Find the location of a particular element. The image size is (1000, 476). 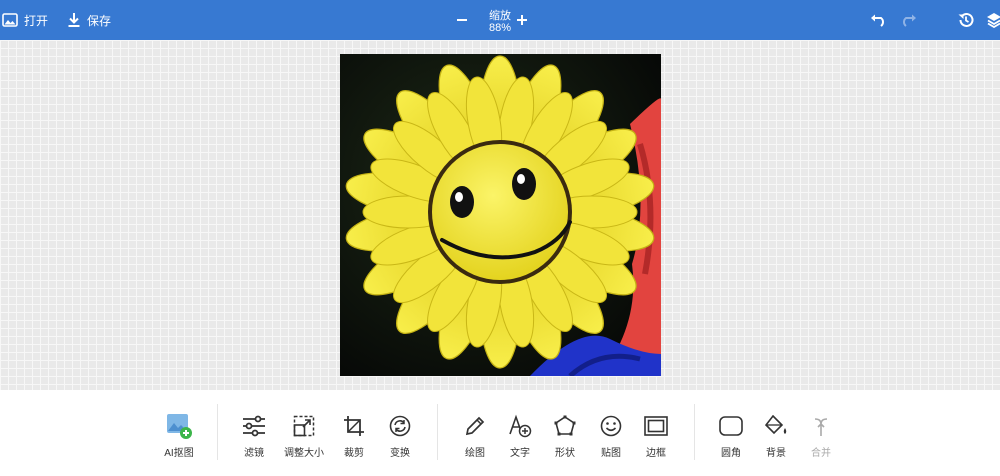

tool-draw: 绘图 is located at coordinates (475, 437).